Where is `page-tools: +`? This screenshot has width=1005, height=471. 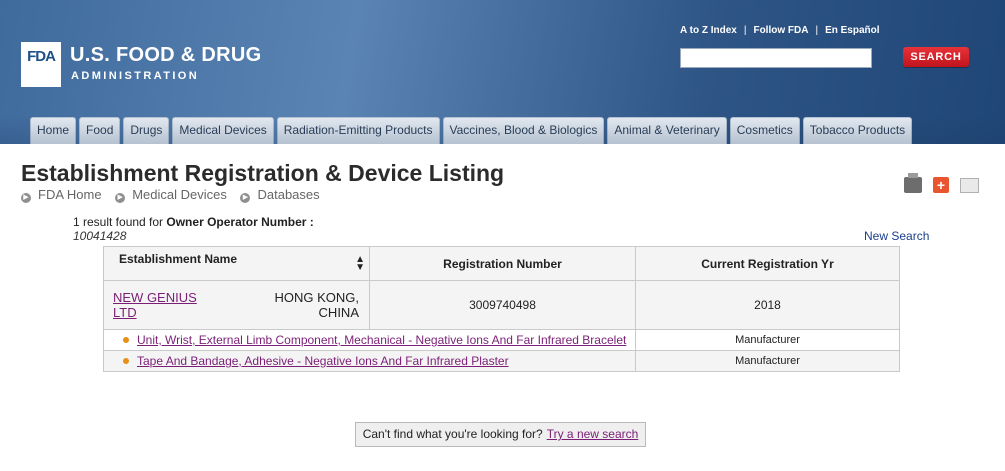
page-tools: + is located at coordinates (936, 183).